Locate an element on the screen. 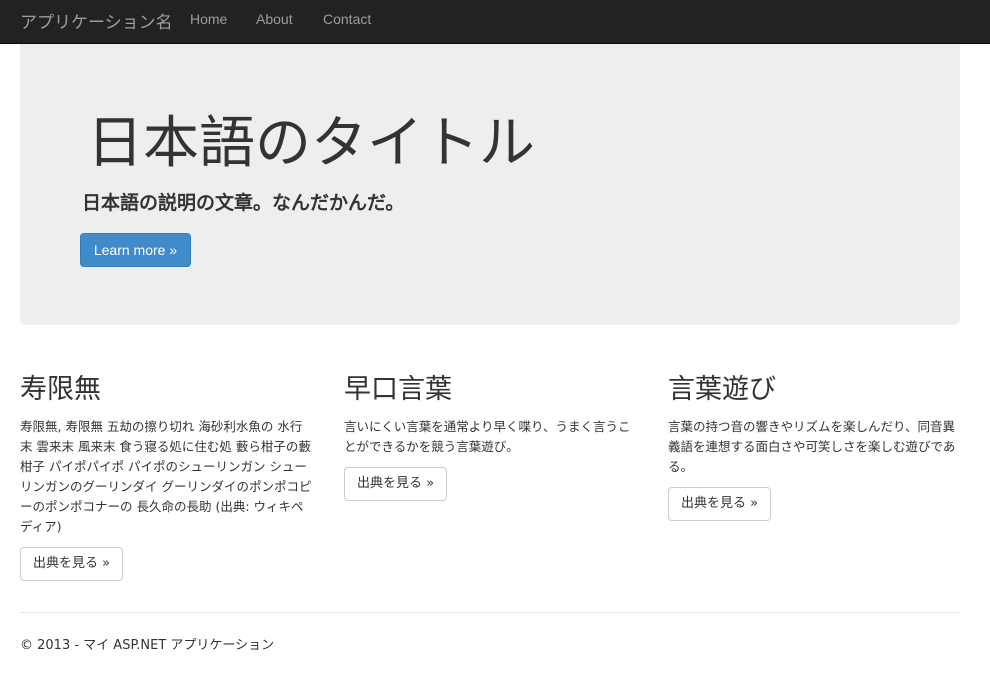 The image size is (990, 680). hero-title: 日本語のタイトル is located at coordinates (311, 143).